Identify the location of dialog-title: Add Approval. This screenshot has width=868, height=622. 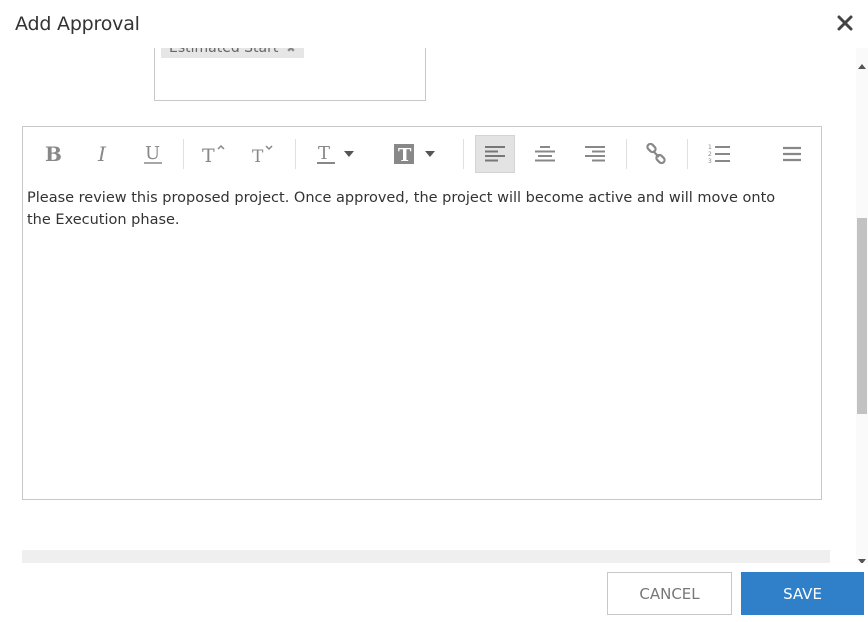
(77, 24).